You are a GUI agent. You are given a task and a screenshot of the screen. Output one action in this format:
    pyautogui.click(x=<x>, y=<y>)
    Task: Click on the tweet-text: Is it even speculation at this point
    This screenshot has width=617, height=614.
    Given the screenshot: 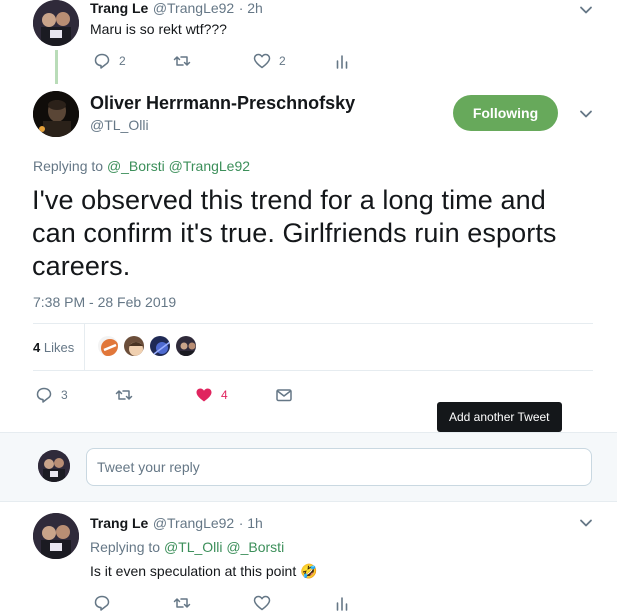 What is the action you would take?
    pyautogui.click(x=193, y=571)
    